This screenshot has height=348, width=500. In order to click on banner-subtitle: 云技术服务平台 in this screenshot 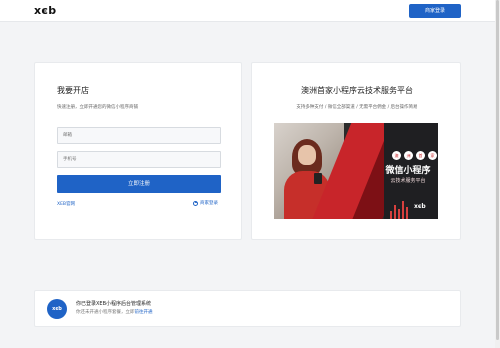, I will do `click(408, 181)`.